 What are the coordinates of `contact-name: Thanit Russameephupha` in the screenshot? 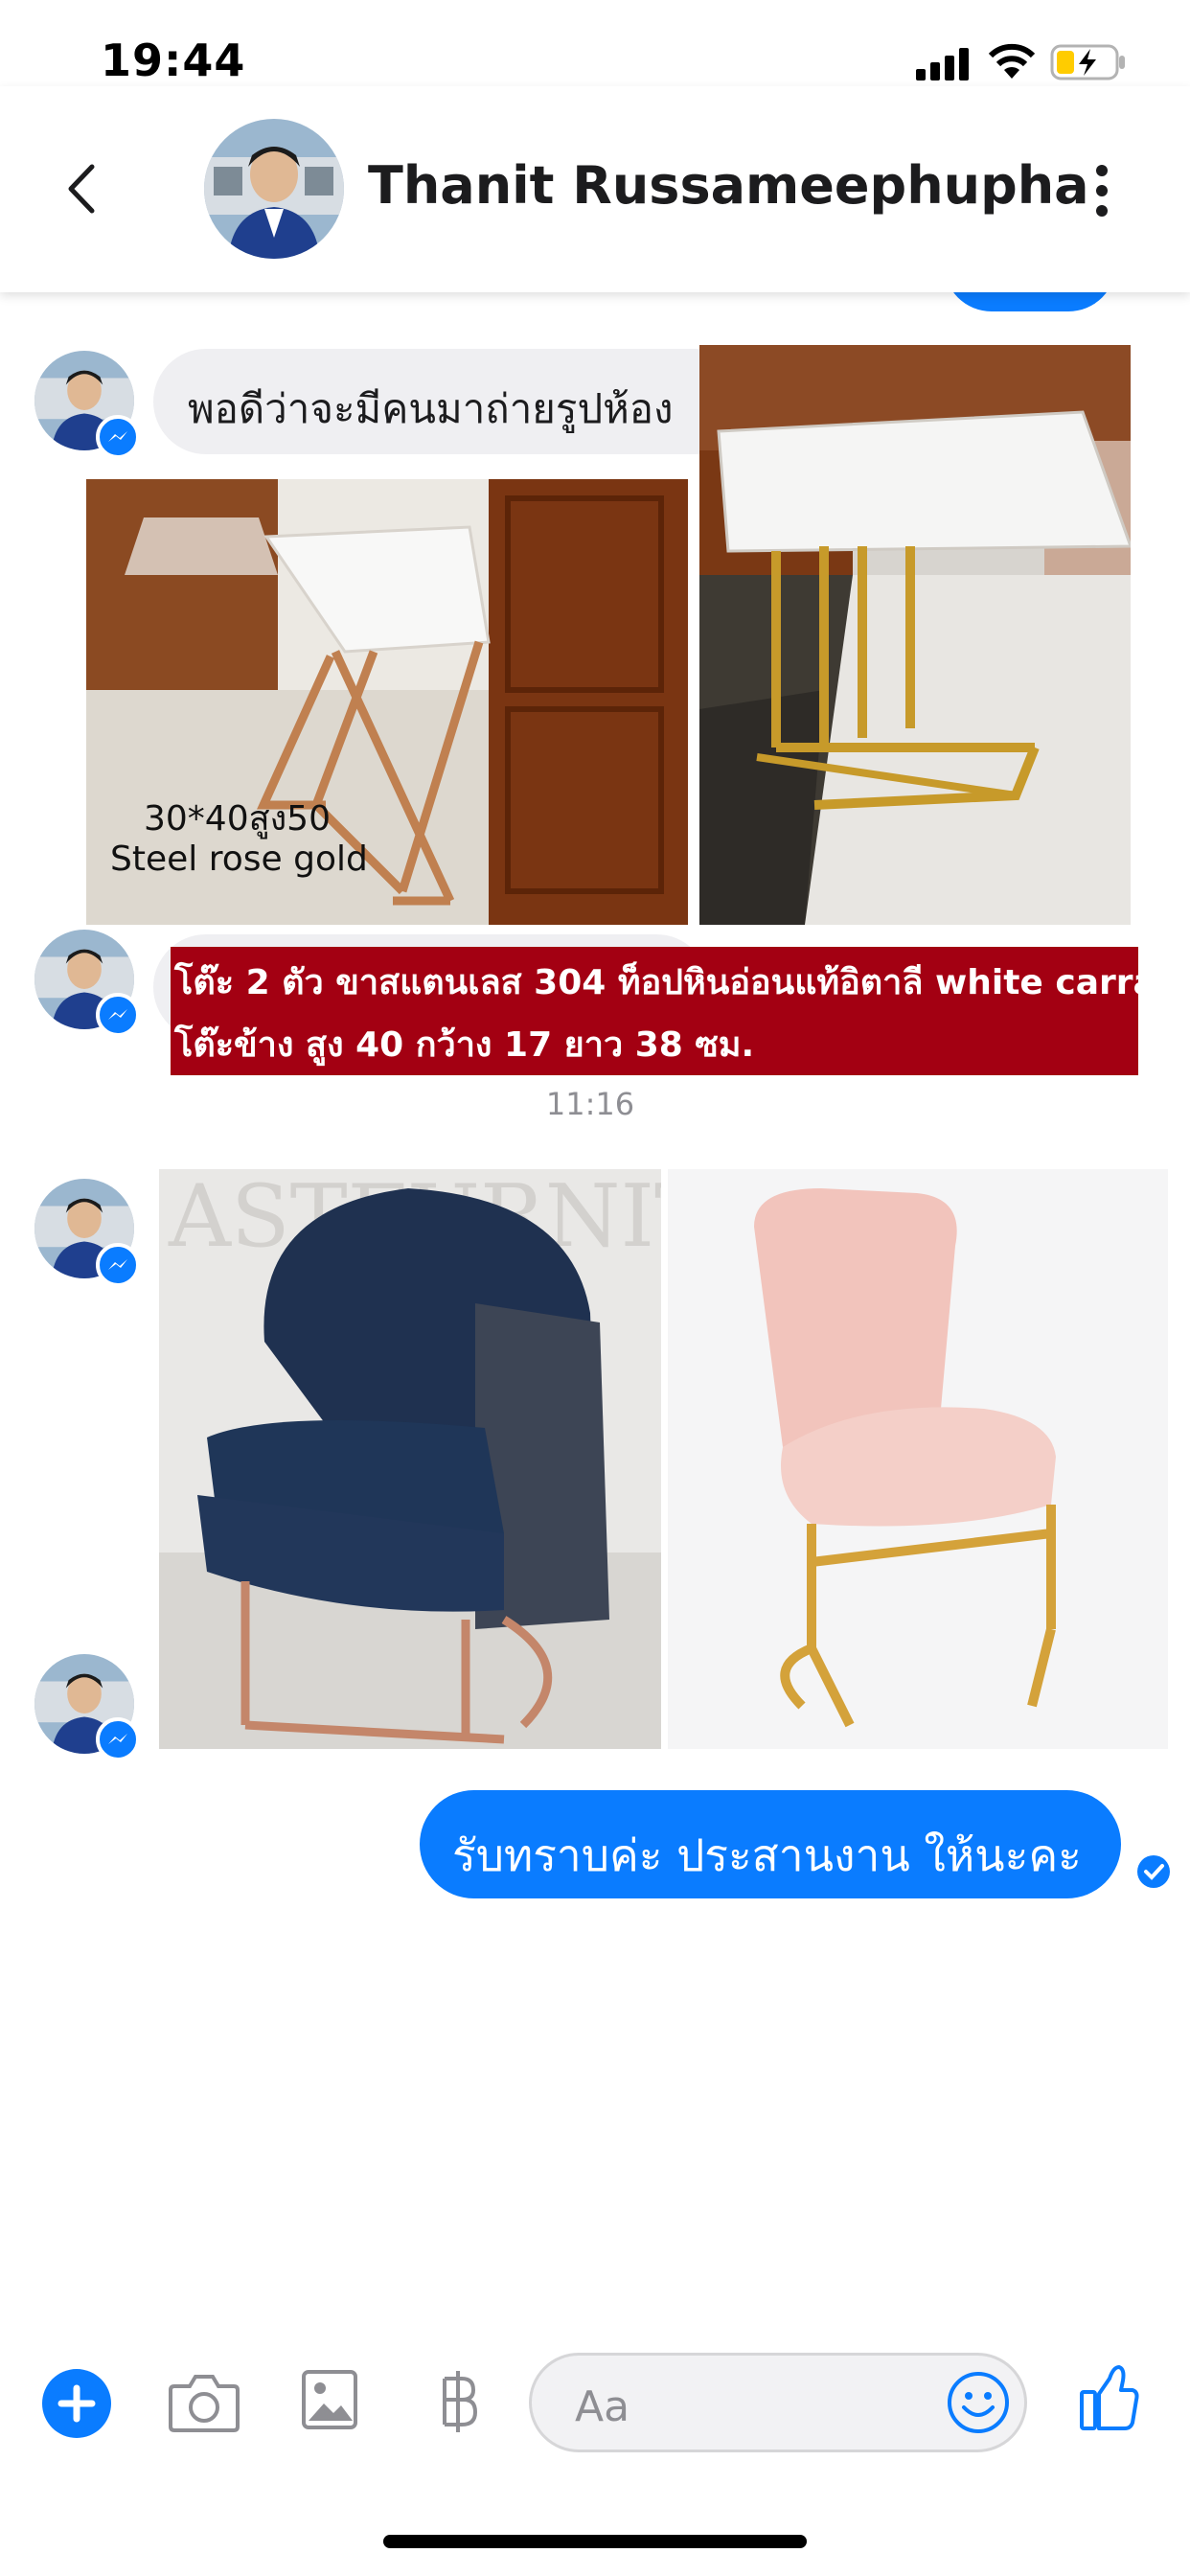 It's located at (729, 185).